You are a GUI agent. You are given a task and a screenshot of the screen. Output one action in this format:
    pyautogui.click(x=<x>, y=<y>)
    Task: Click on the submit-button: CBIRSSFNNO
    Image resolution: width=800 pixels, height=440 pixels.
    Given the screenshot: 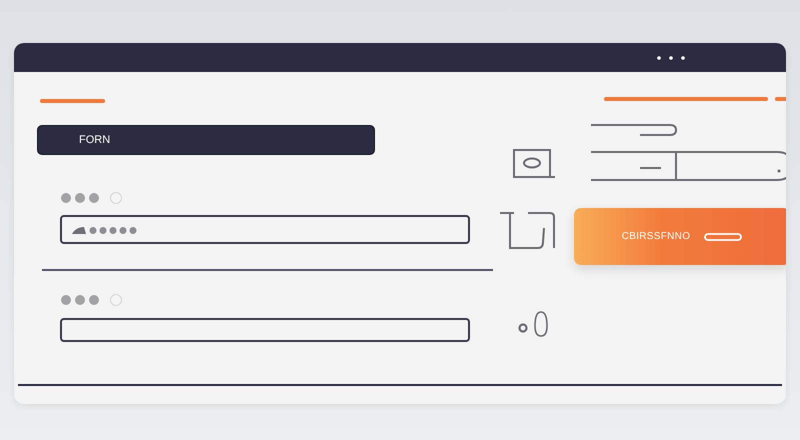 What is the action you would take?
    pyautogui.click(x=680, y=236)
    